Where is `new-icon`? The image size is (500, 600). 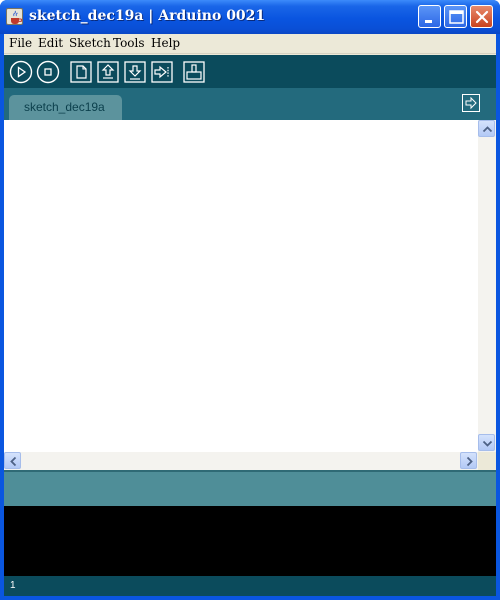 new-icon is located at coordinates (81, 72).